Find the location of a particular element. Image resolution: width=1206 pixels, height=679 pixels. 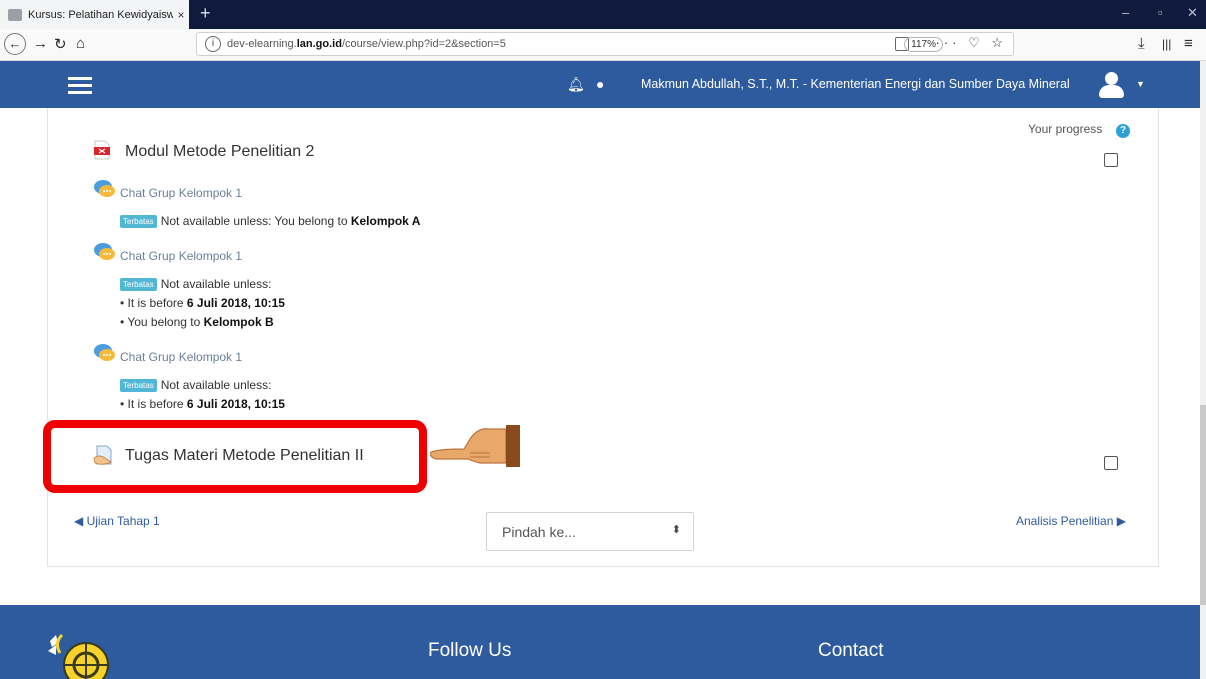

downloads-icon: ⤓ is located at coordinates (1141, 43).